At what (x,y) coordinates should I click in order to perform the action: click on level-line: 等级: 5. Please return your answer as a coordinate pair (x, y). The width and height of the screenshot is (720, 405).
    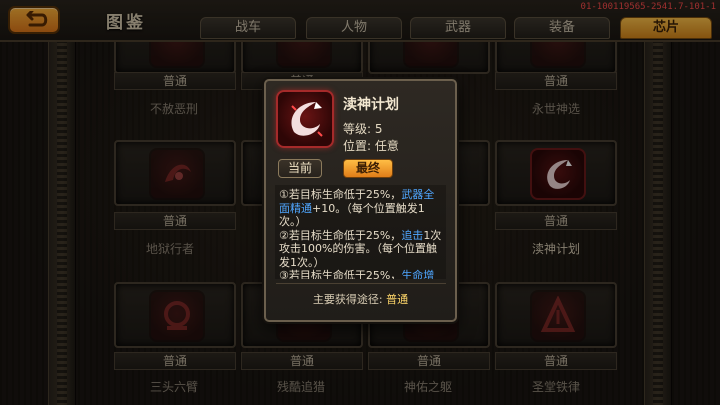
    Looking at the image, I should click on (363, 128).